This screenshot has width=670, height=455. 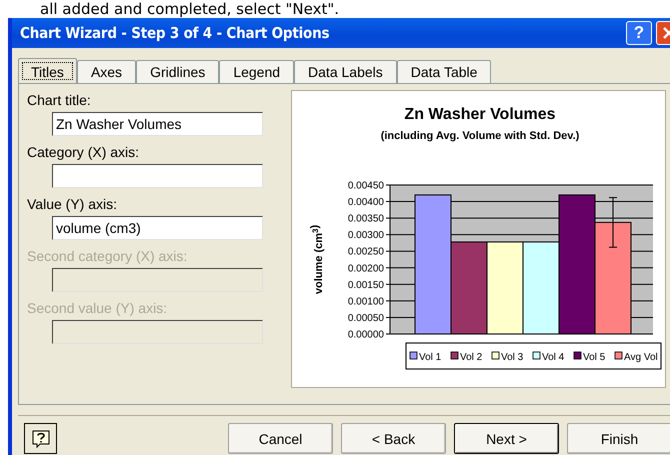 What do you see at coordinates (594, 357) in the screenshot?
I see `legend-label: Vol 5` at bounding box center [594, 357].